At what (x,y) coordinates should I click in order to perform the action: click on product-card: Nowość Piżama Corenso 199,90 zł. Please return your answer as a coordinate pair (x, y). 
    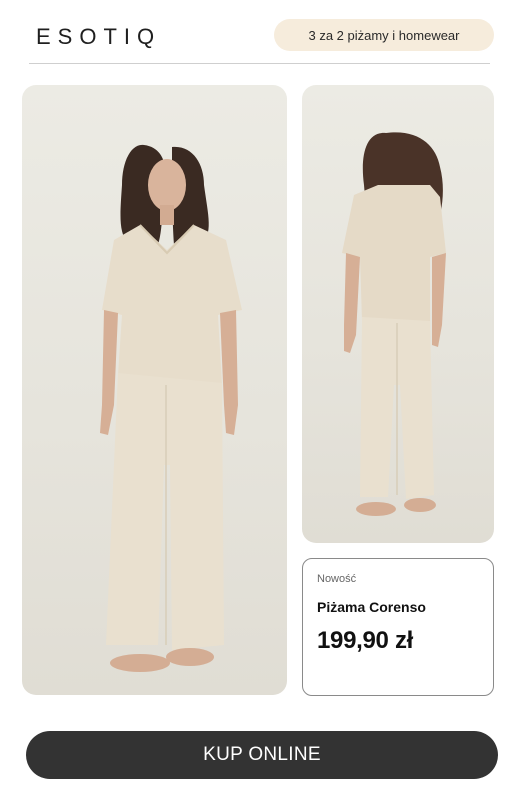
    Looking at the image, I should click on (398, 627).